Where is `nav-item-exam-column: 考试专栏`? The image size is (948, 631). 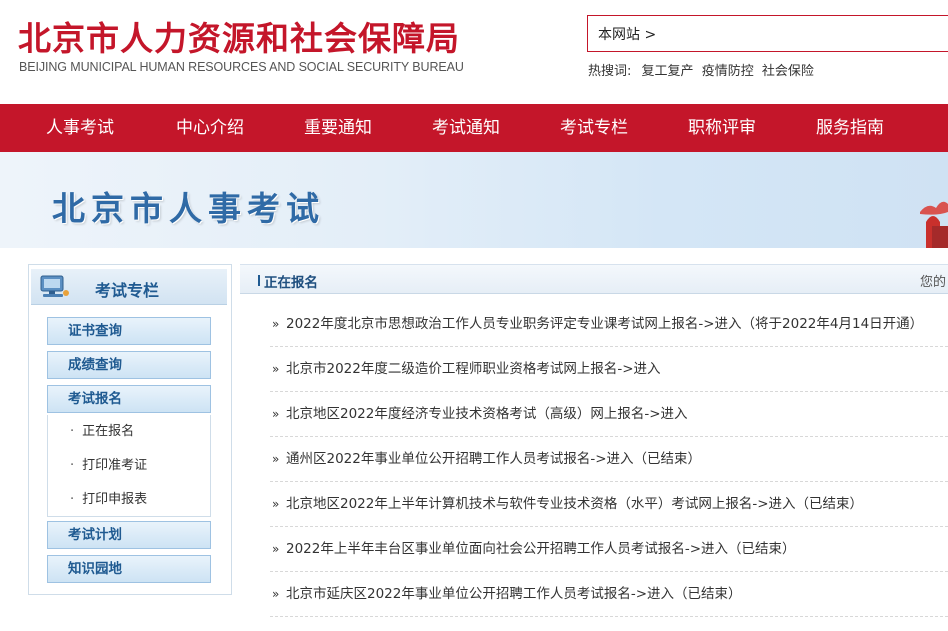
nav-item-exam-column: 考试专栏 is located at coordinates (594, 128).